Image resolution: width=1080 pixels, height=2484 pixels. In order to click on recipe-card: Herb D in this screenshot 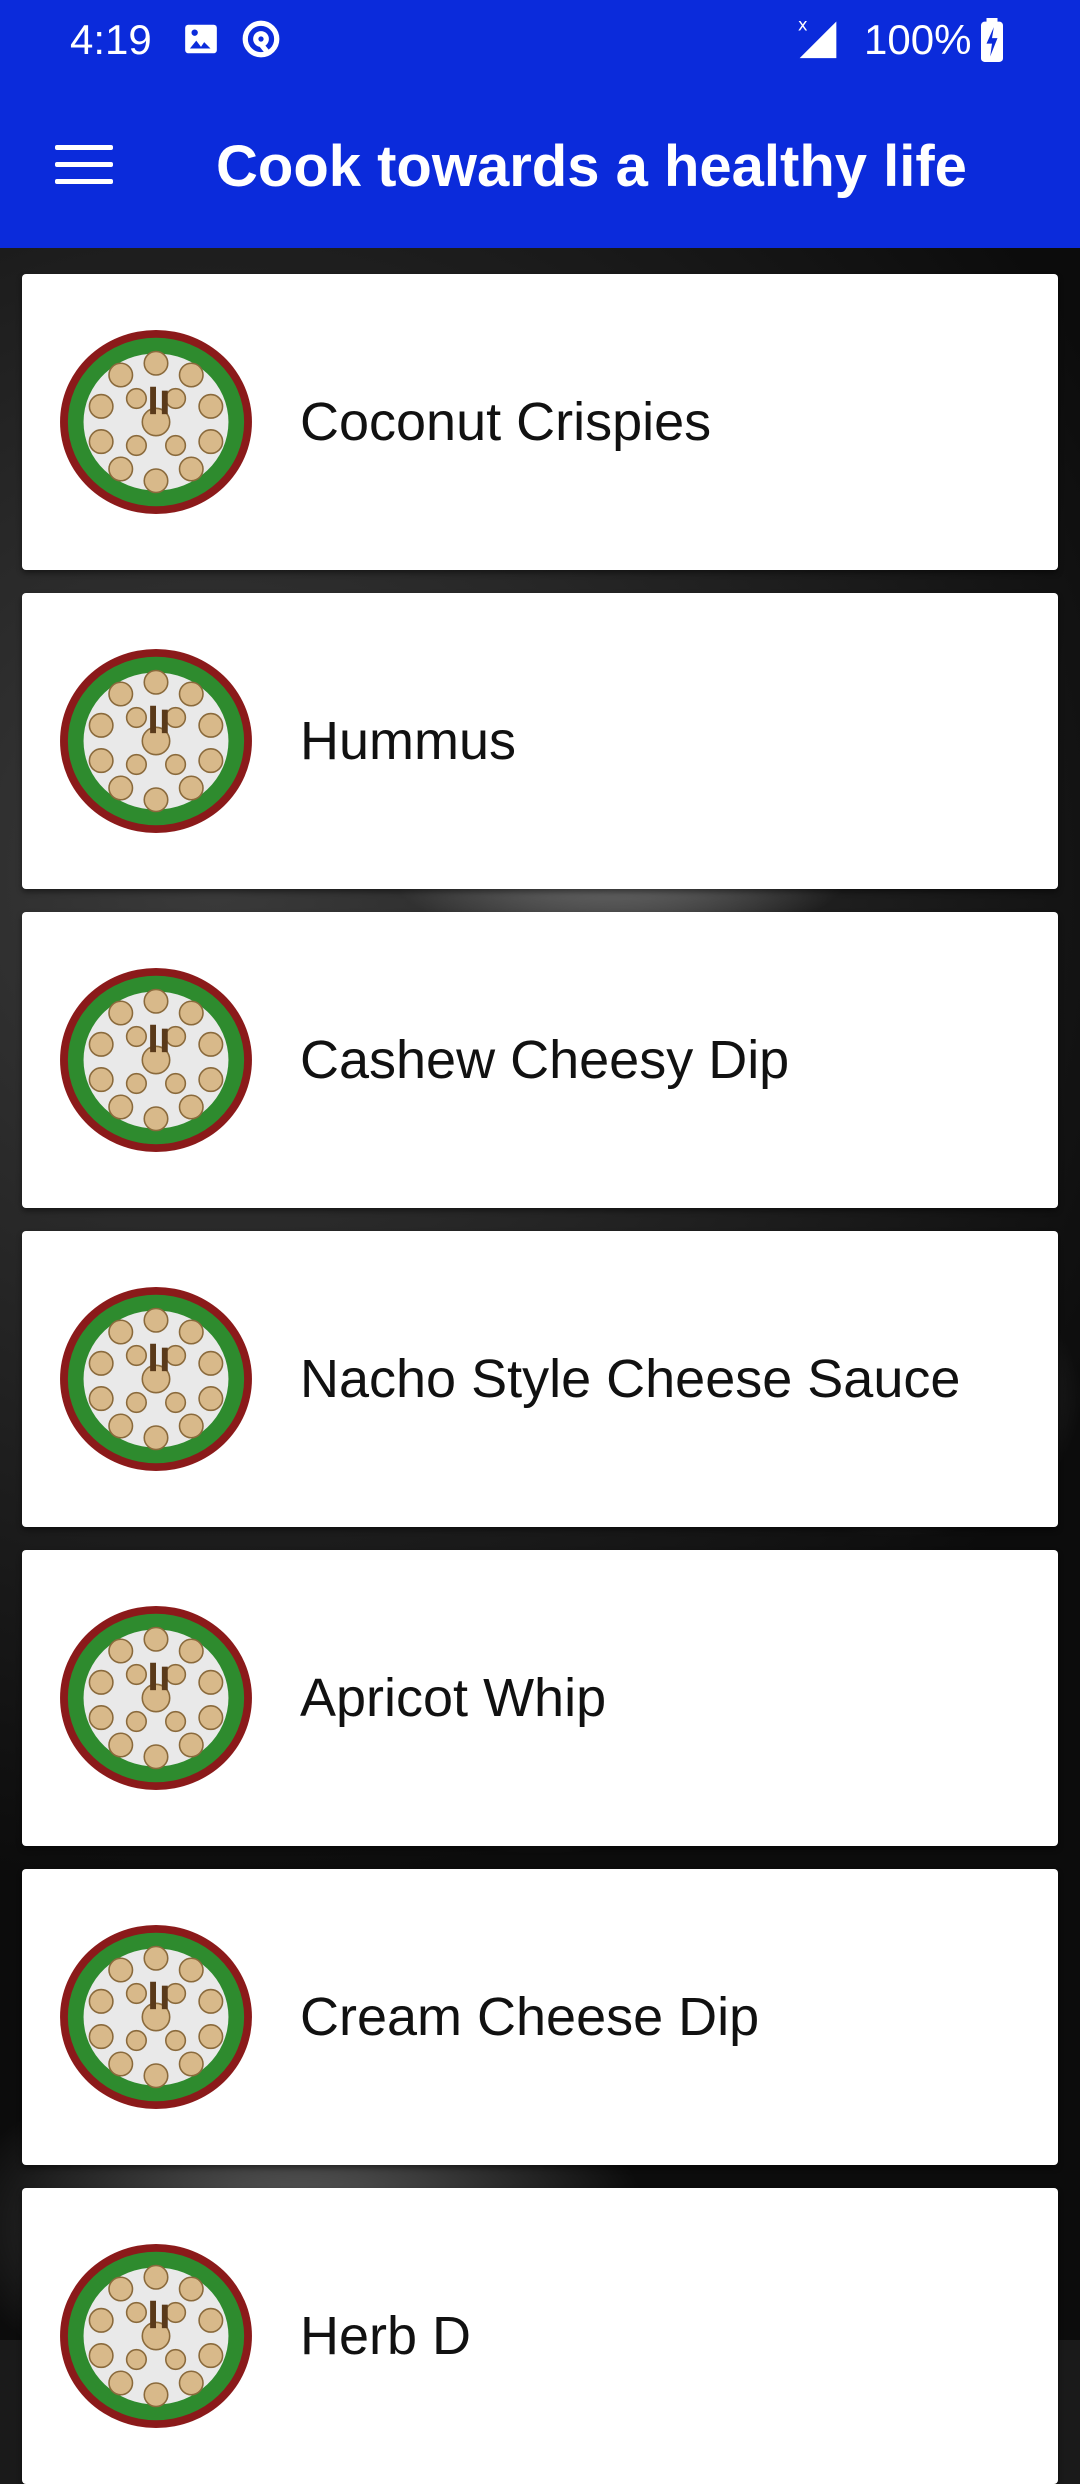, I will do `click(540, 2336)`.